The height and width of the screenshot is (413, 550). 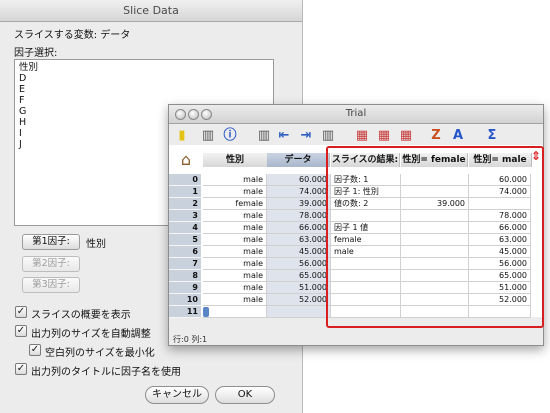 I want to click on cancel-button: キャンセル, so click(x=177, y=395).